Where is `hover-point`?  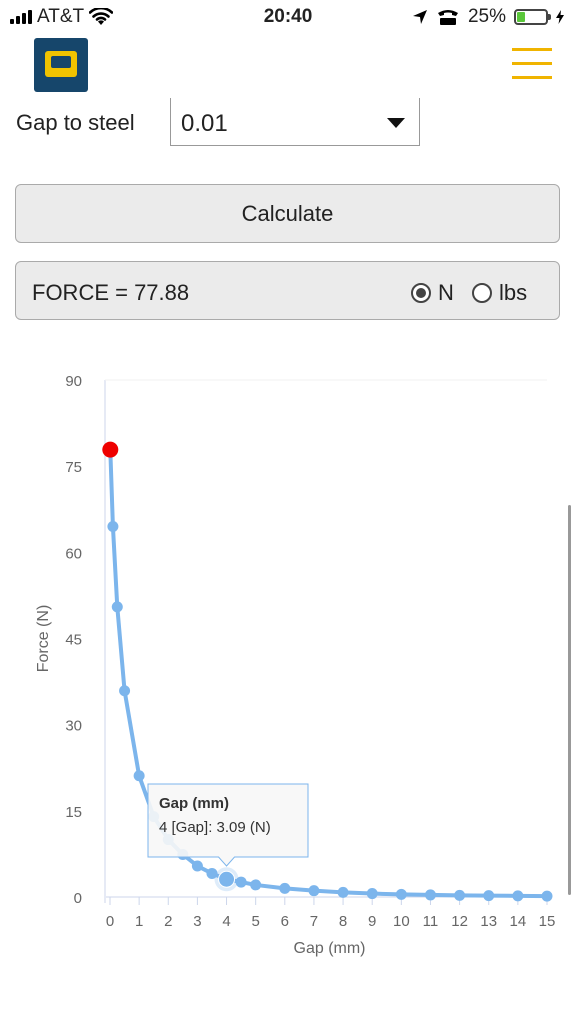 hover-point is located at coordinates (227, 879).